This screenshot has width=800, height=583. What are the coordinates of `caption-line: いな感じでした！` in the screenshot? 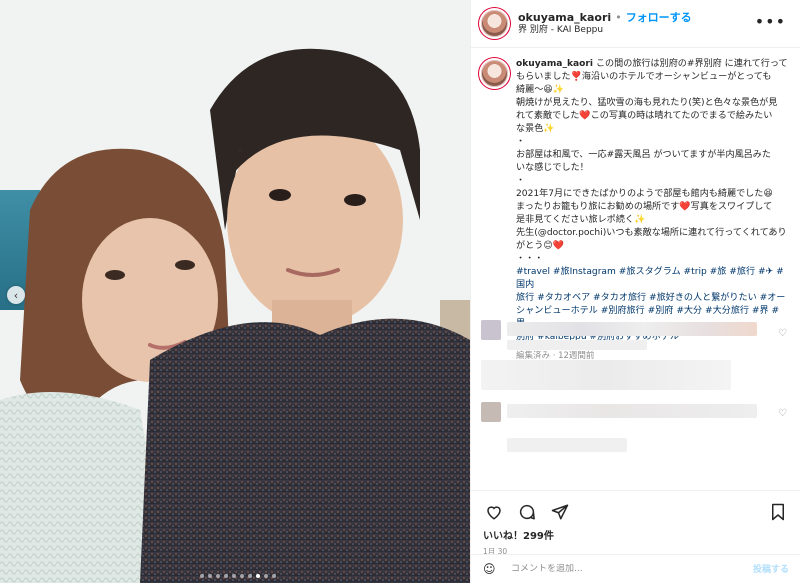 It's located at (552, 168).